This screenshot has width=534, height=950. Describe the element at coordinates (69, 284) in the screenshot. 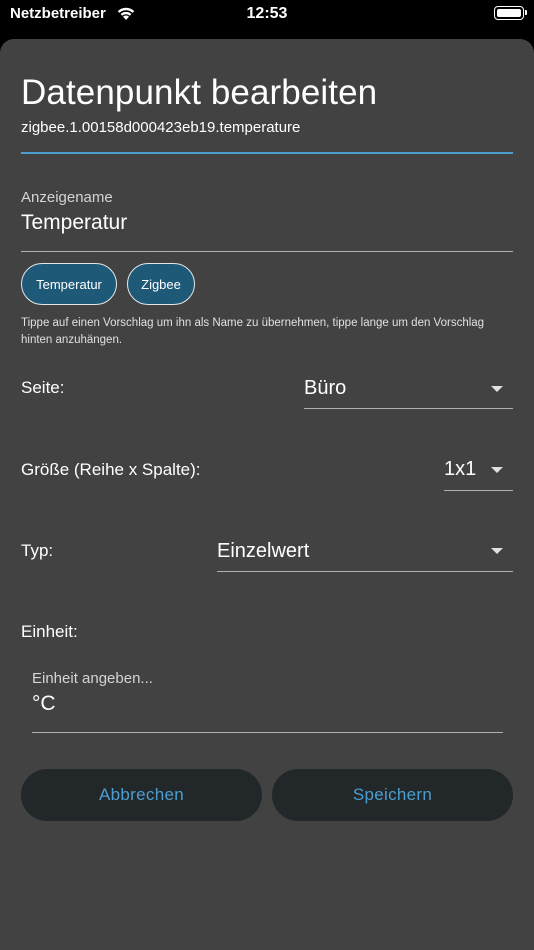

I see `suggestion-chip-temperatur: Temperatur` at that location.